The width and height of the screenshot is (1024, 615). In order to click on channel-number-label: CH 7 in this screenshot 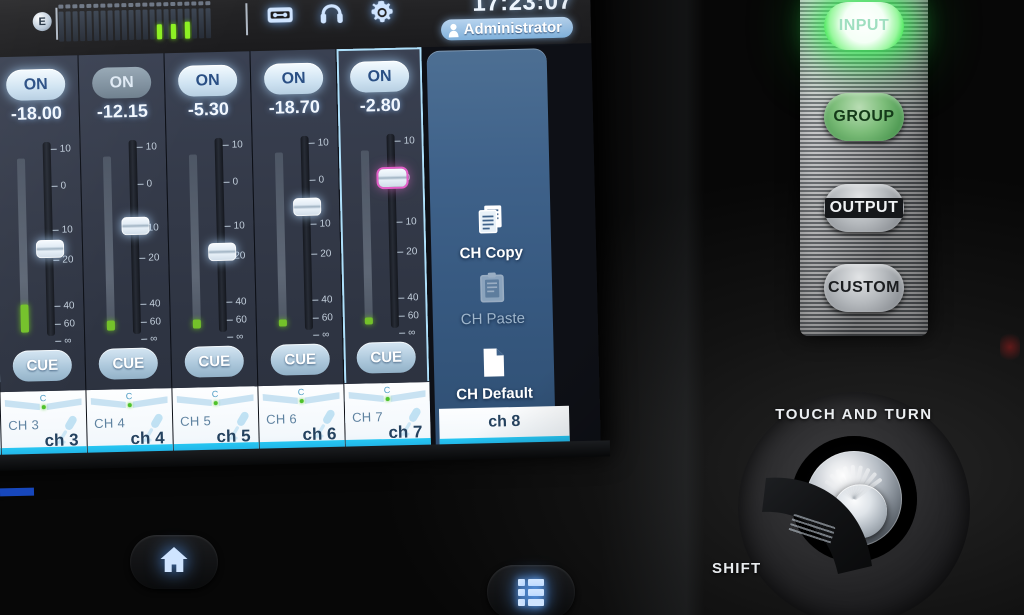, I will do `click(367, 417)`.